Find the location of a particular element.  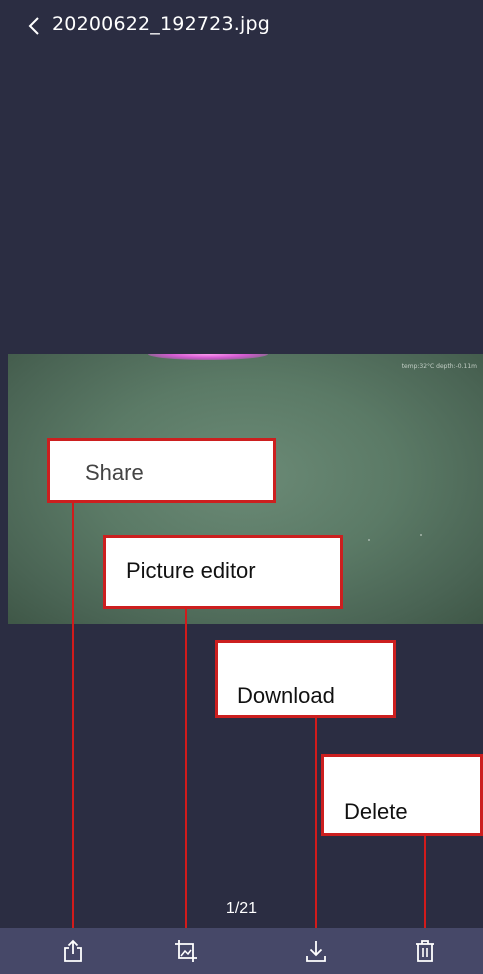

picture-edit-icon is located at coordinates (186, 951).